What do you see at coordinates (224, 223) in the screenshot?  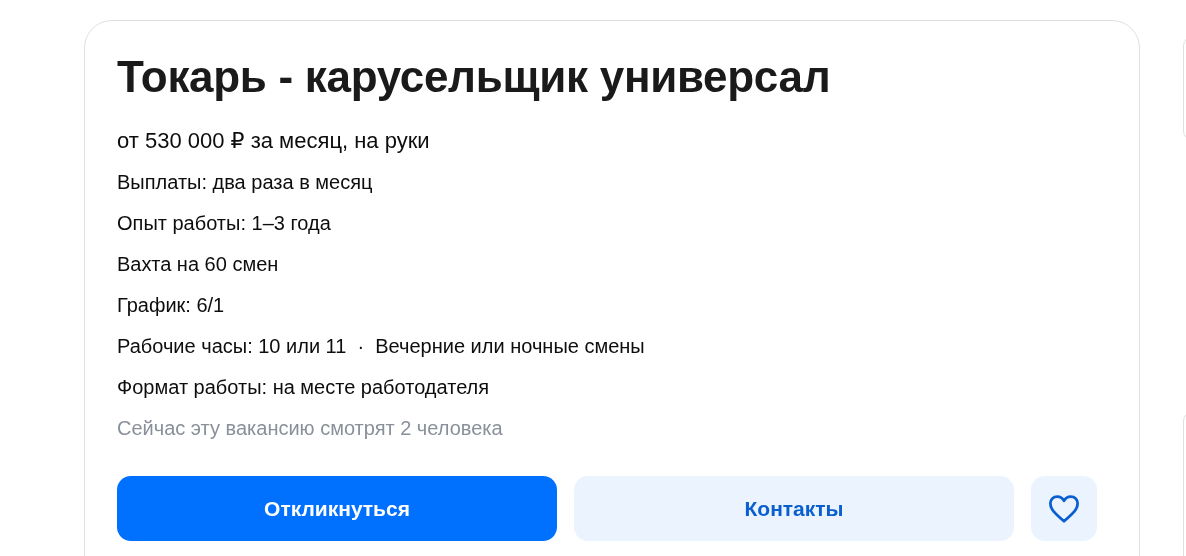 I see `detail-text: Опыт работы: 1–3 года` at bounding box center [224, 223].